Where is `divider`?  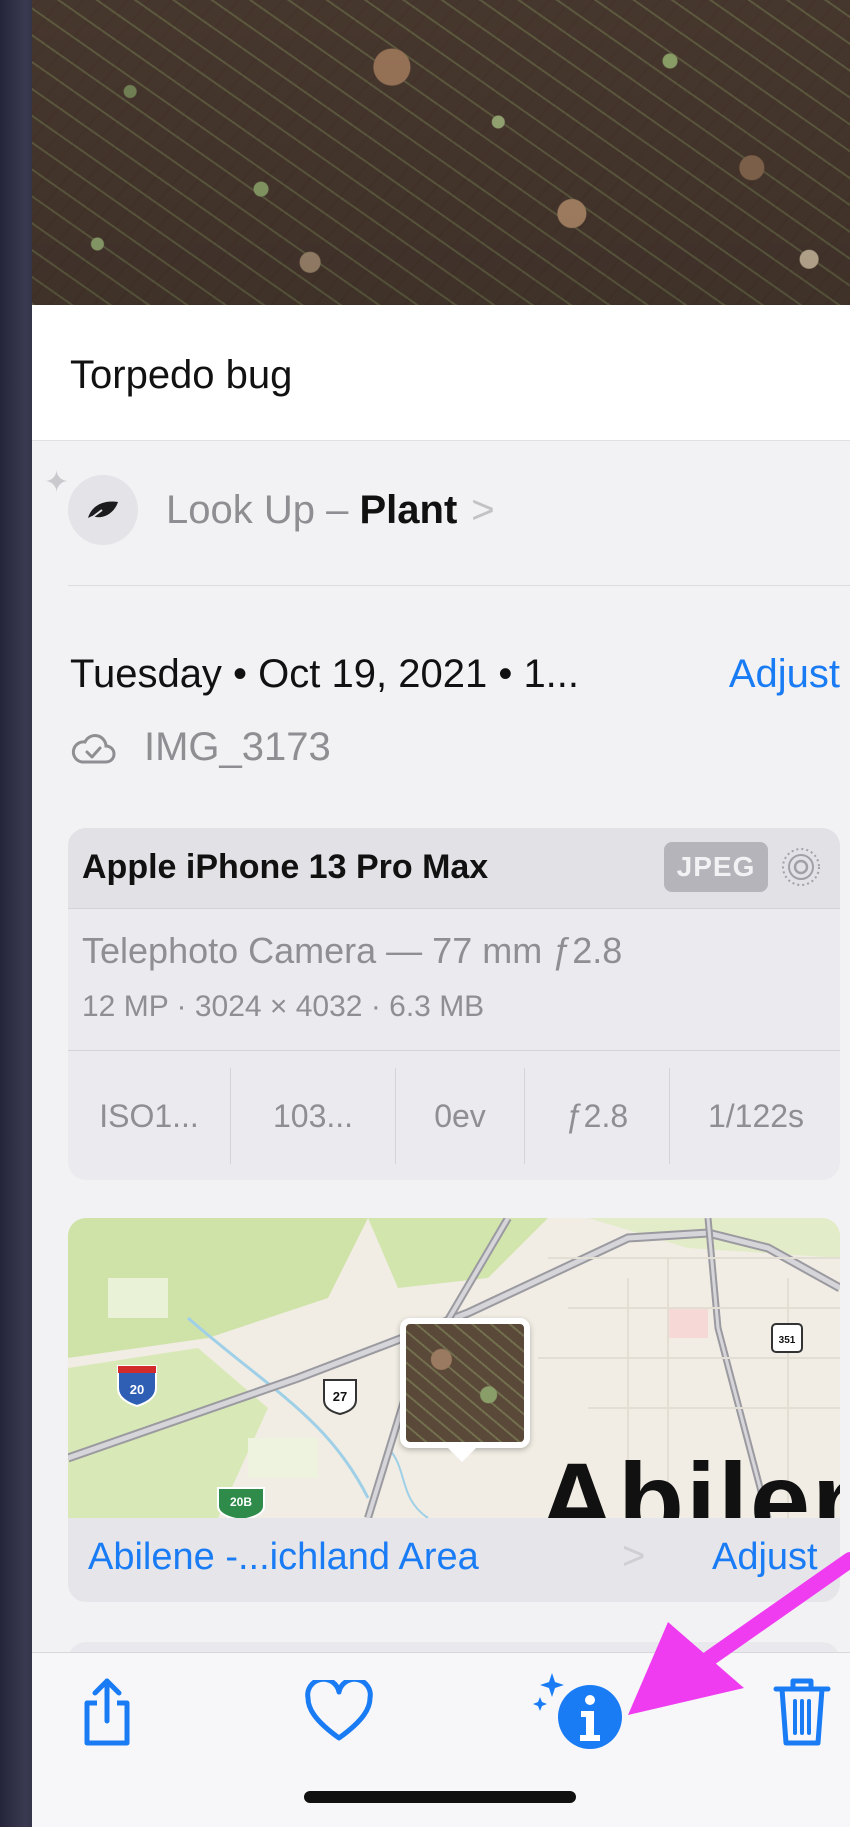 divider is located at coordinates (459, 585).